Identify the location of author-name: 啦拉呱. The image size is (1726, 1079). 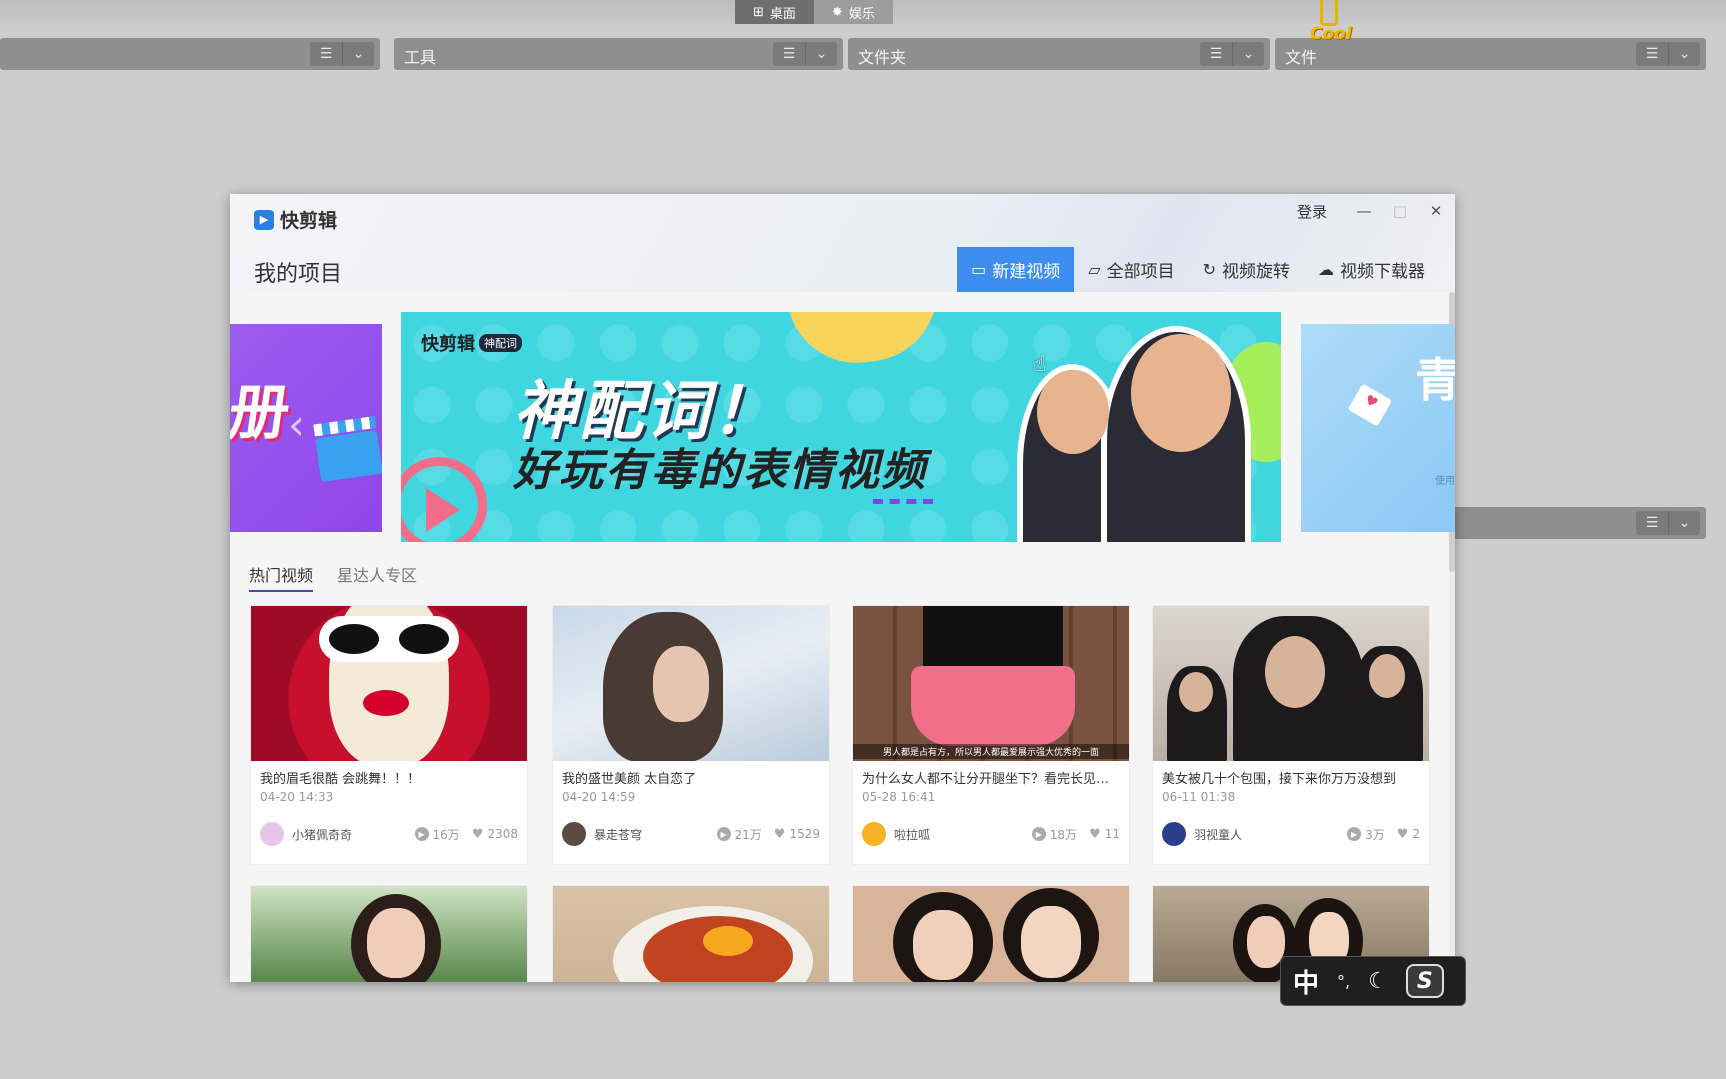
(957, 834).